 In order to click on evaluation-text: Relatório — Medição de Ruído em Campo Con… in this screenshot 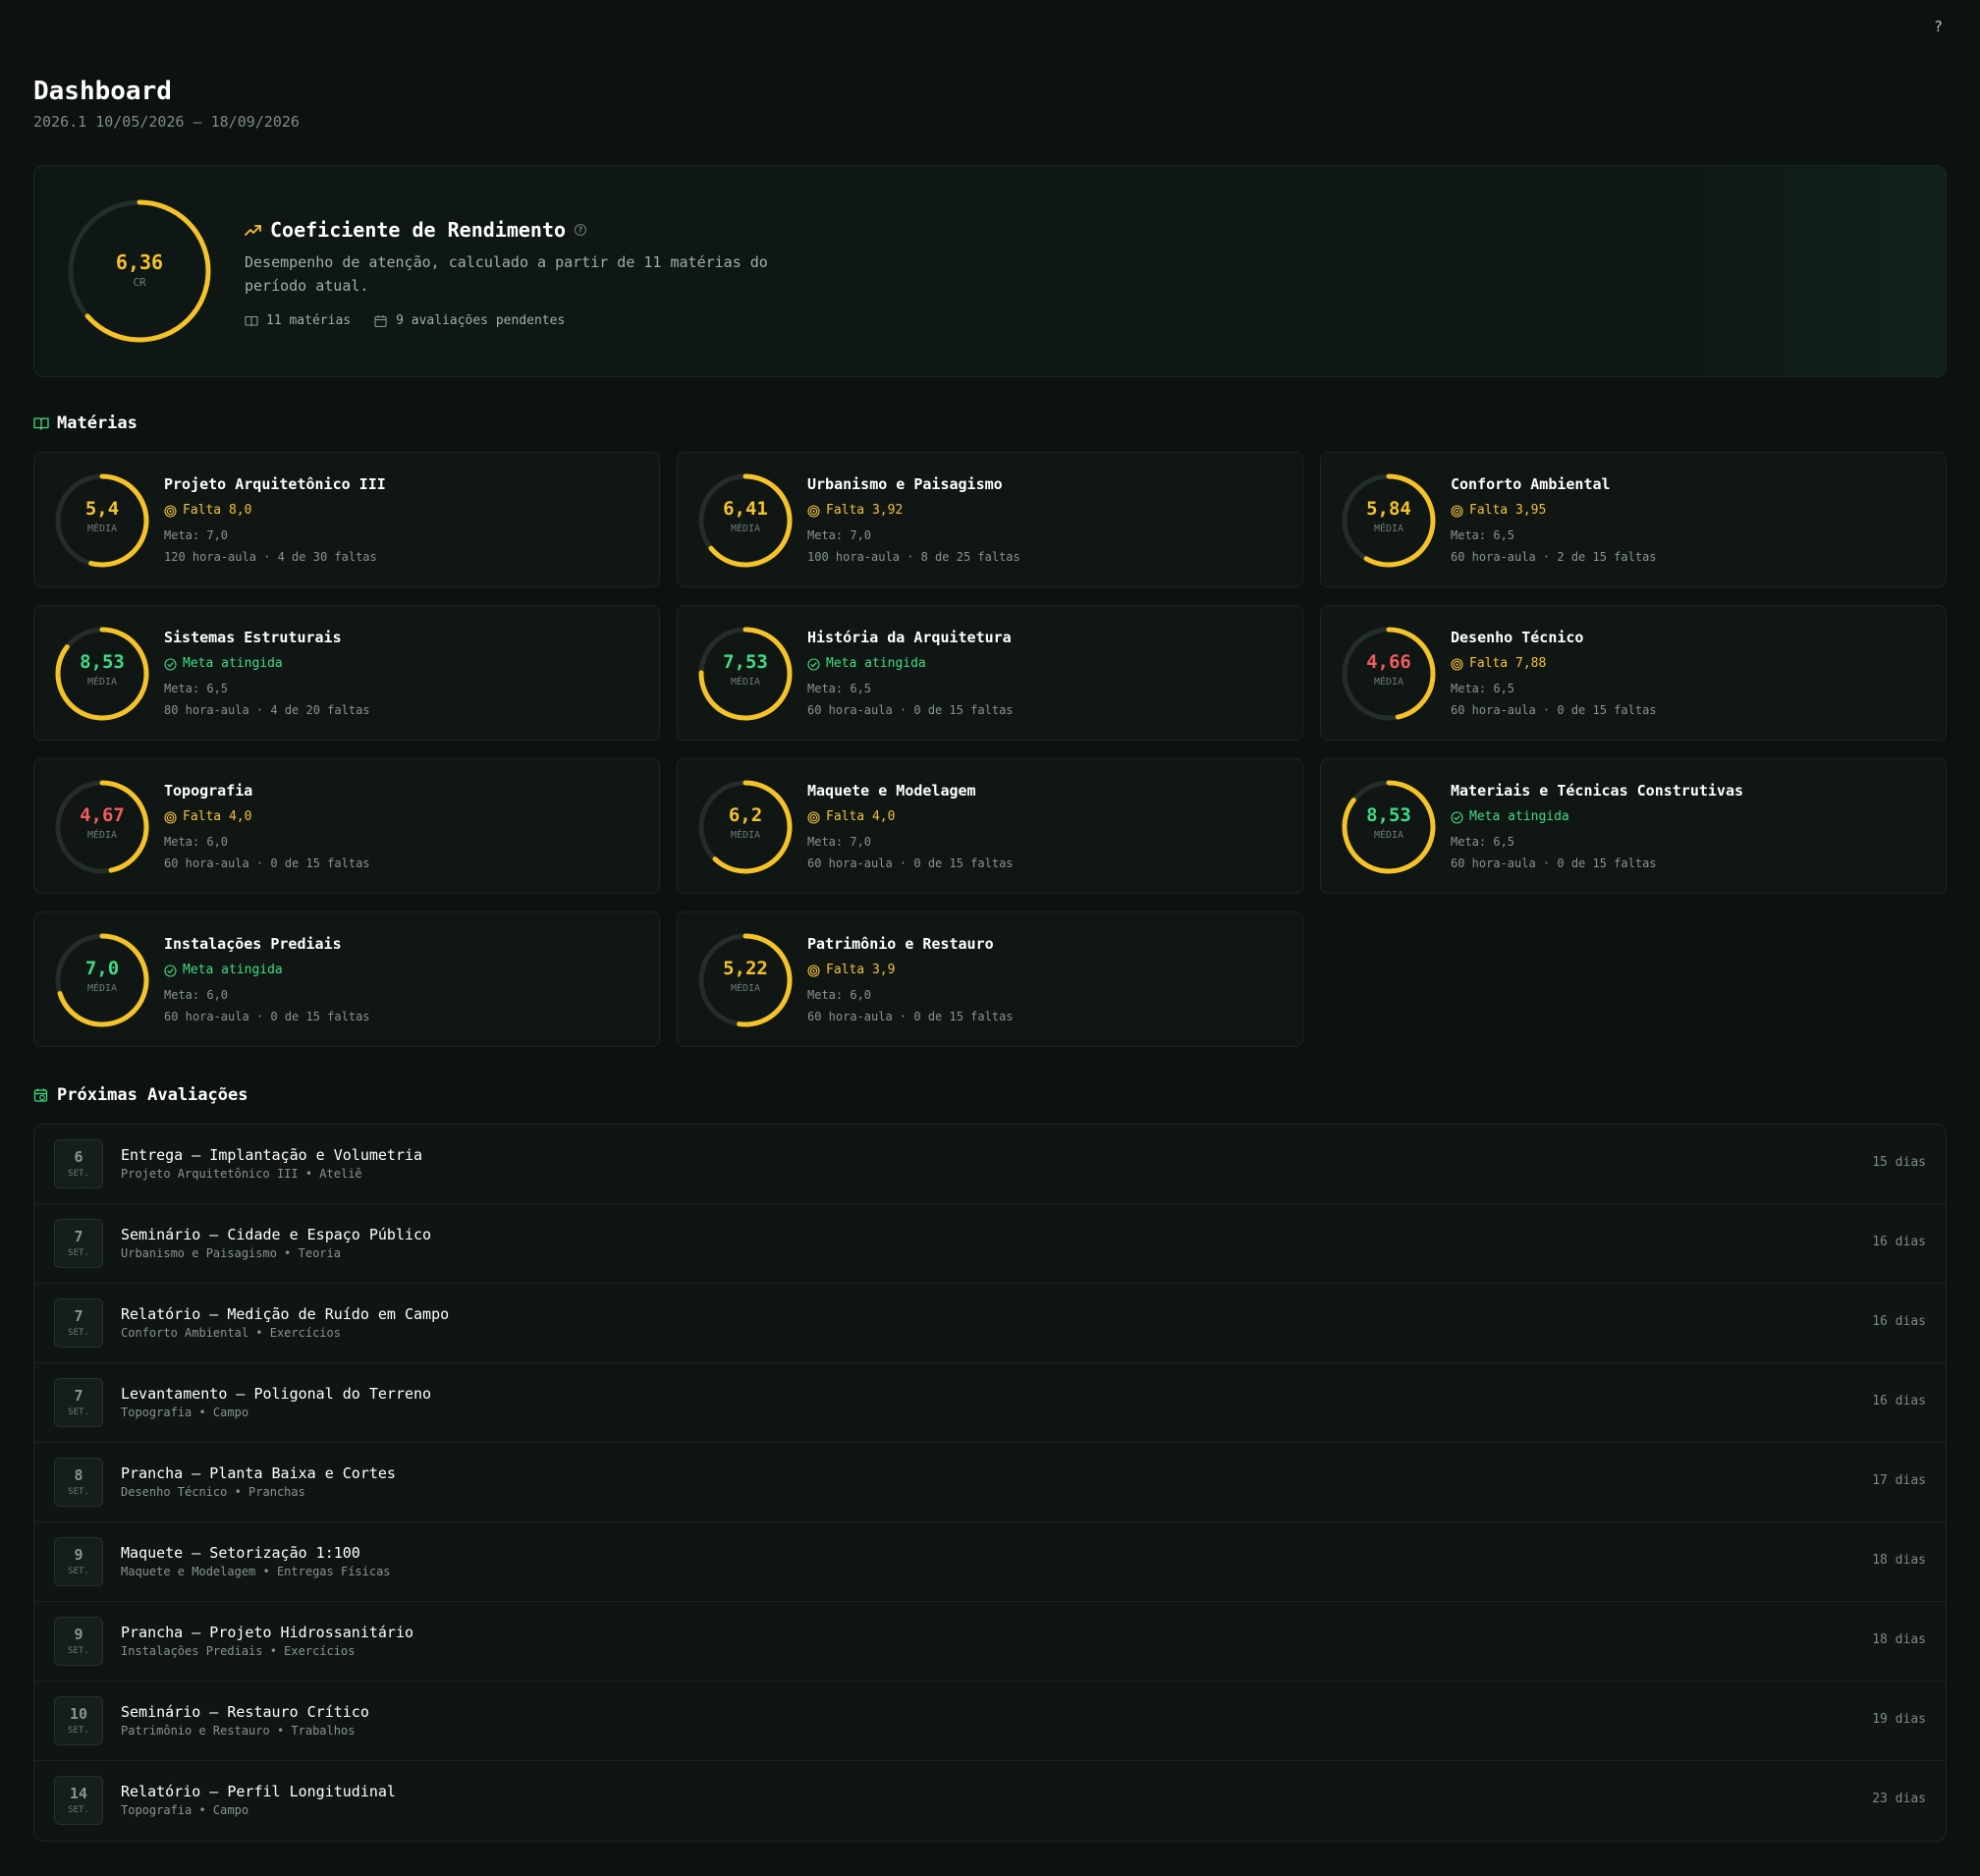, I will do `click(285, 1322)`.